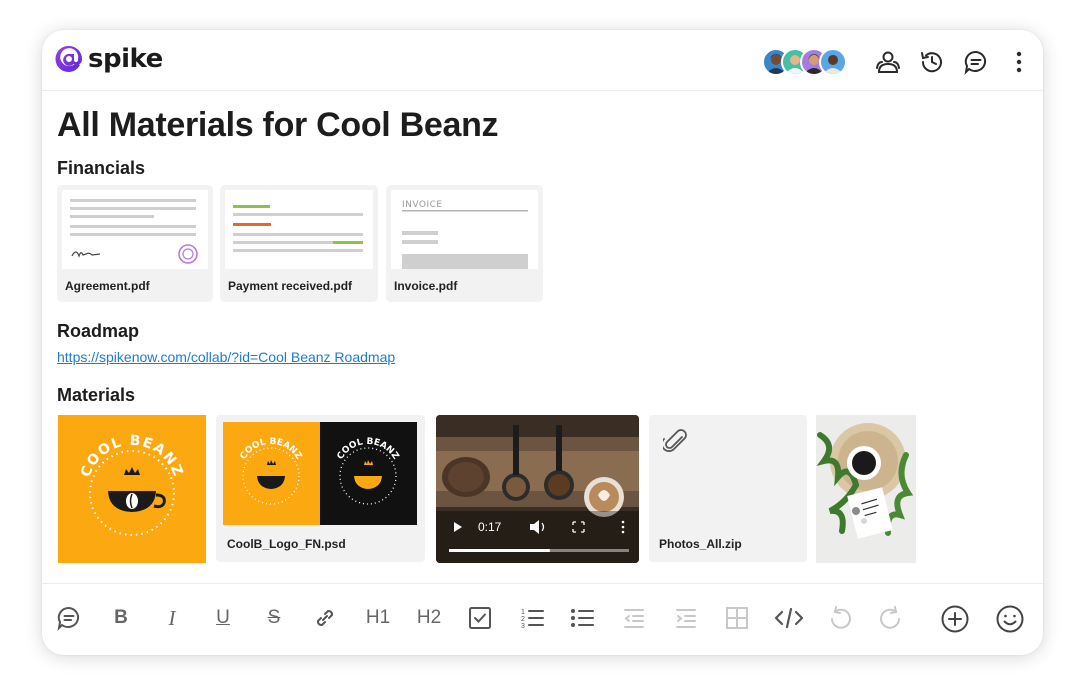  I want to click on avatar, so click(833, 62).